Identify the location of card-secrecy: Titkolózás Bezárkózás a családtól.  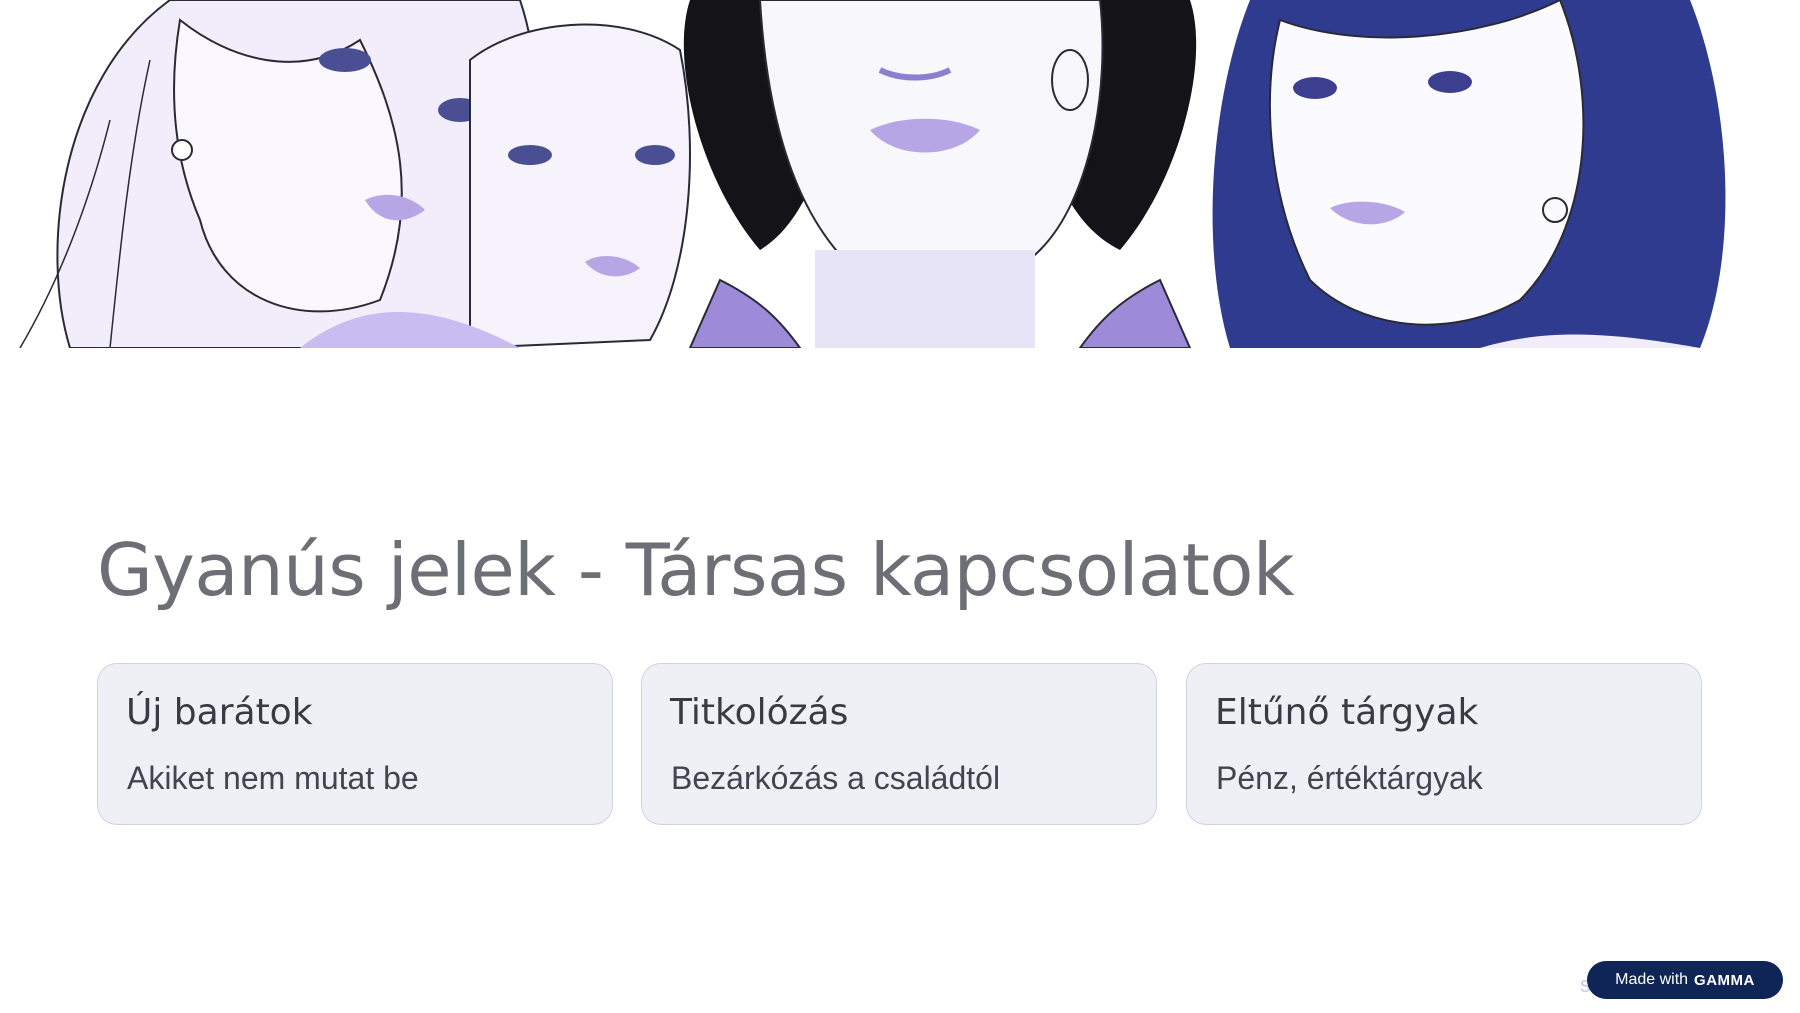
(899, 744).